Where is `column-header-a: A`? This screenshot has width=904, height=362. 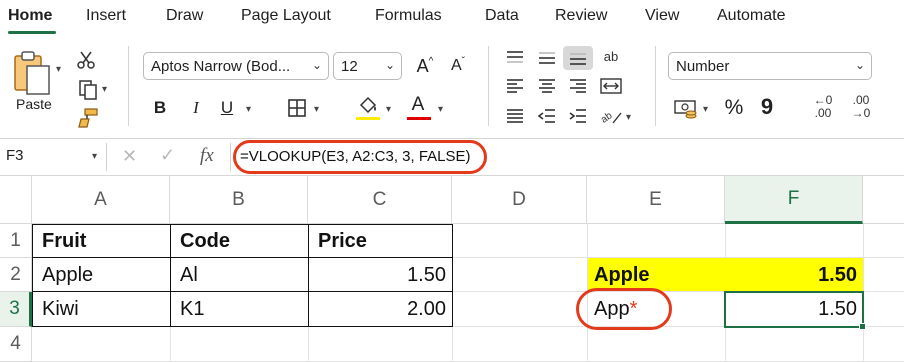
column-header-a: A is located at coordinates (101, 200).